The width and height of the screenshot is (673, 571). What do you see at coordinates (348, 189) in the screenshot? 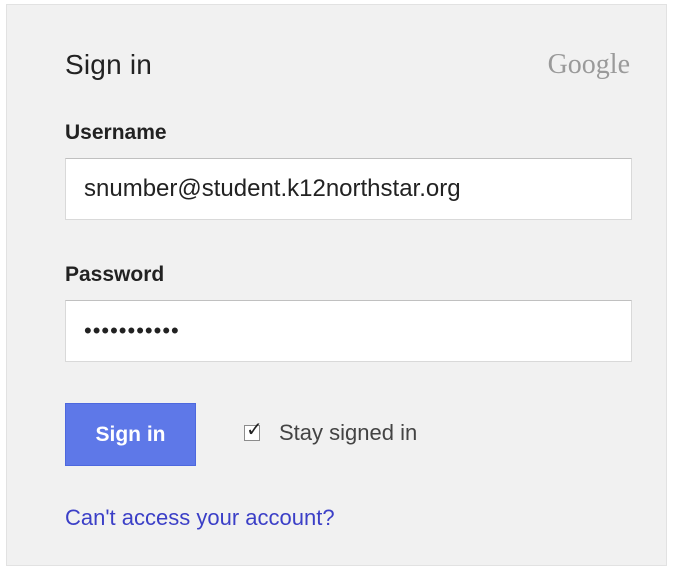
I see `username-field` at bounding box center [348, 189].